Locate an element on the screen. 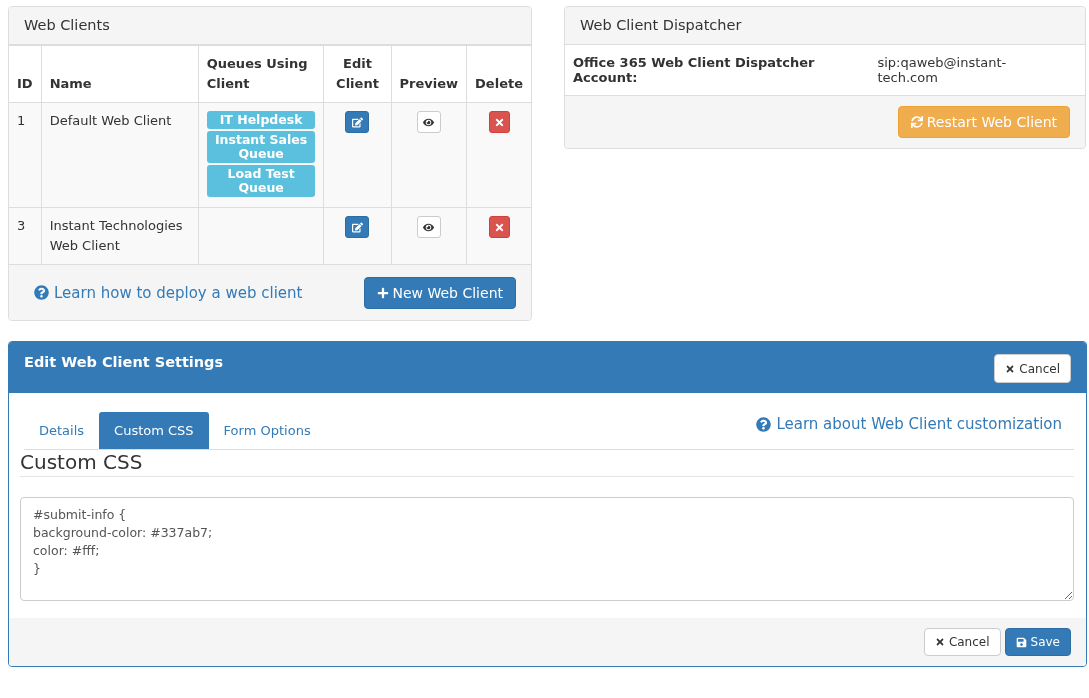  queue-label: Instant Sales Queue is located at coordinates (261, 147).